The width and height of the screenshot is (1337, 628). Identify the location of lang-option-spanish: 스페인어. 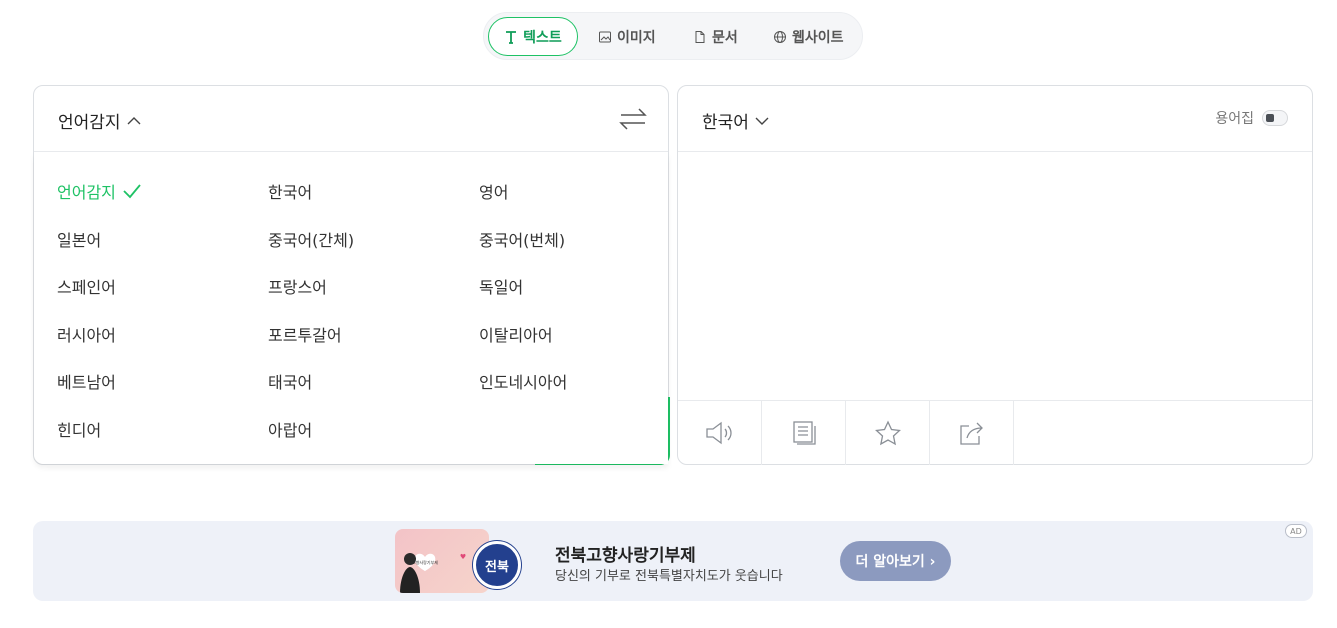
(86, 286).